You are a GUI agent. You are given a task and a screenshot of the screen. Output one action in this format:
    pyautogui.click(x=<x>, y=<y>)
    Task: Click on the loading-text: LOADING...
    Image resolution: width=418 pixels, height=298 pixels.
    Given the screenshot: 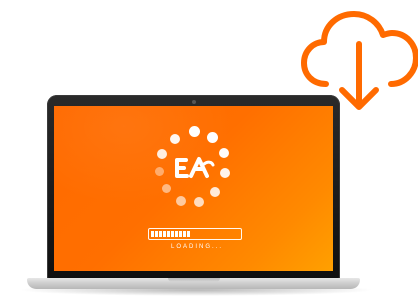 What is the action you would take?
    pyautogui.click(x=196, y=247)
    